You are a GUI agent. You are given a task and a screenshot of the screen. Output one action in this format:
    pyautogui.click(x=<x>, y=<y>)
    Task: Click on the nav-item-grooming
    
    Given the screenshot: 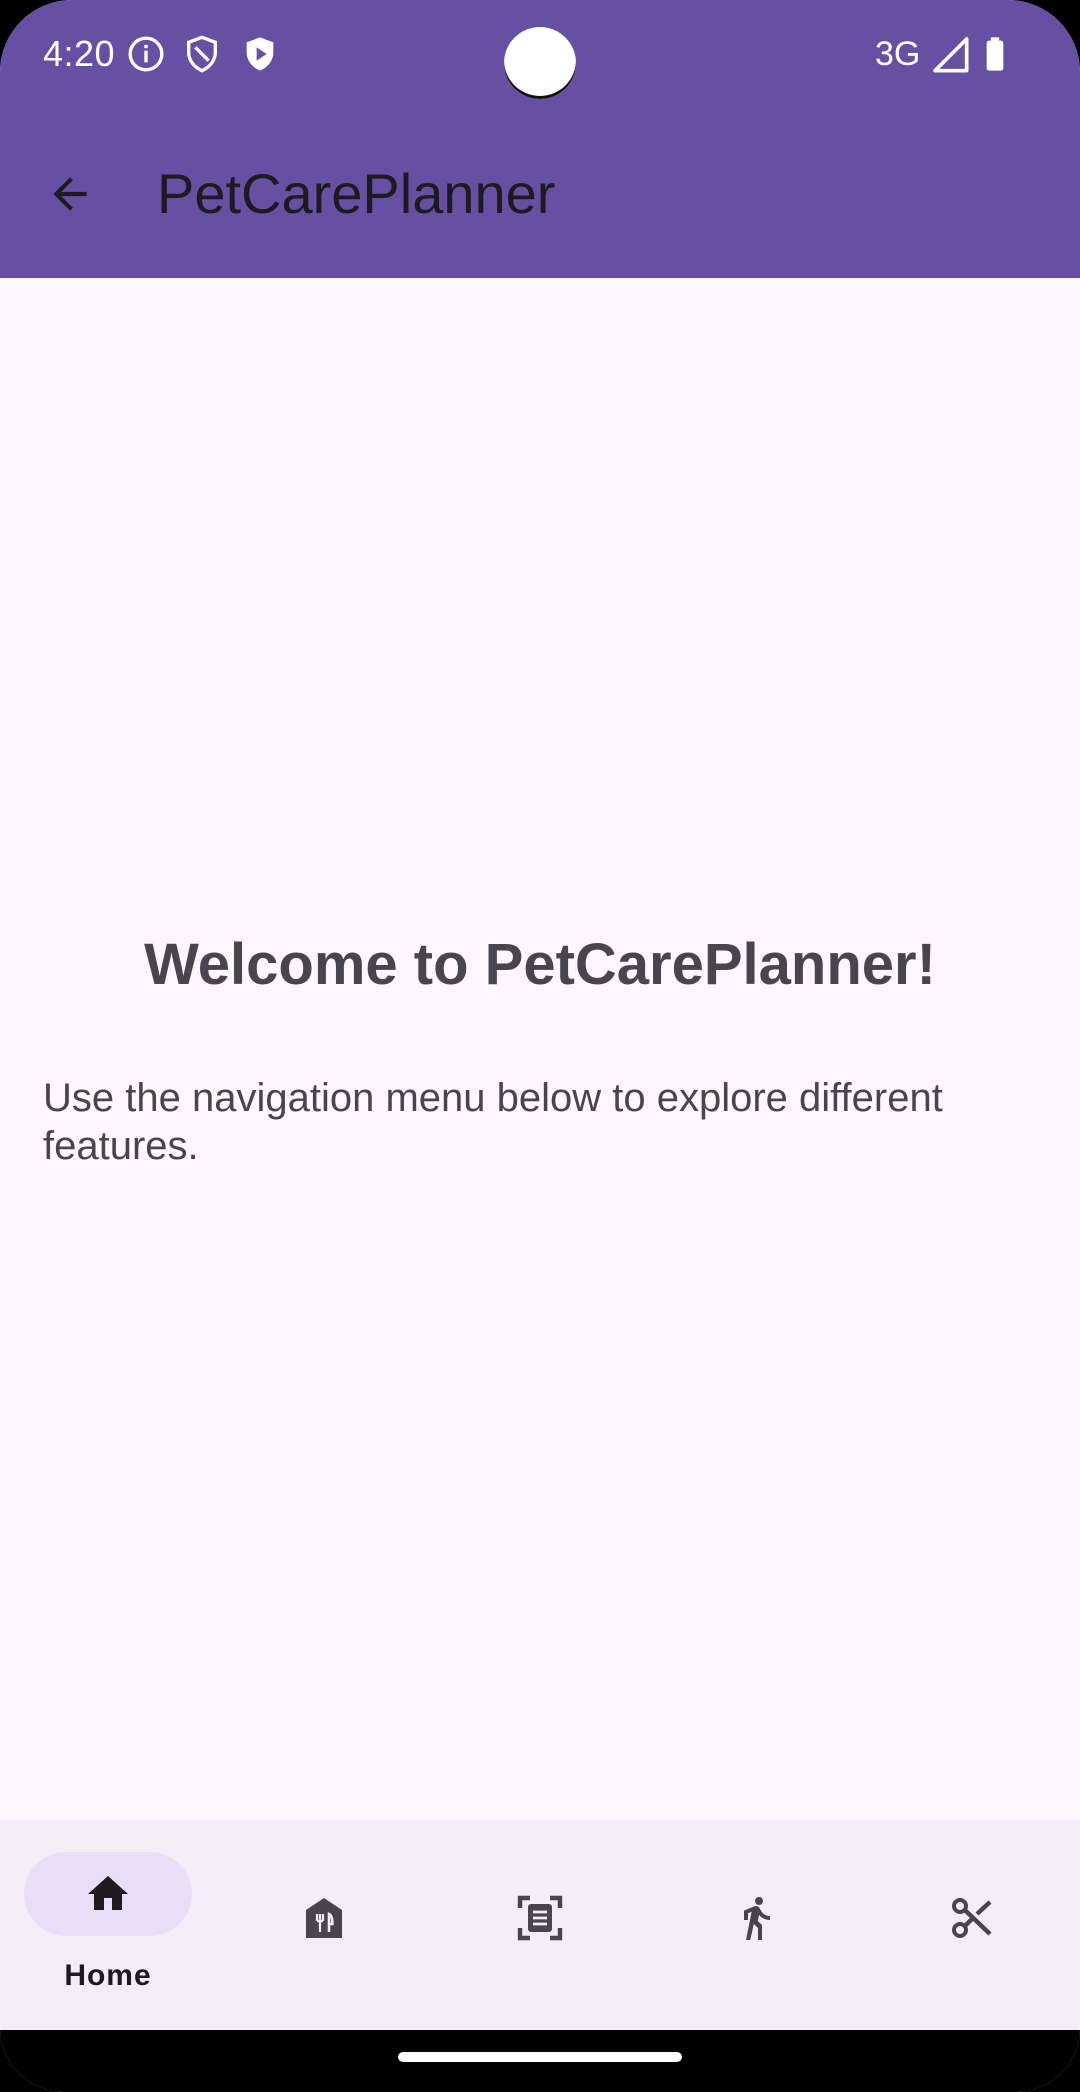 What is the action you would take?
    pyautogui.click(x=972, y=1925)
    